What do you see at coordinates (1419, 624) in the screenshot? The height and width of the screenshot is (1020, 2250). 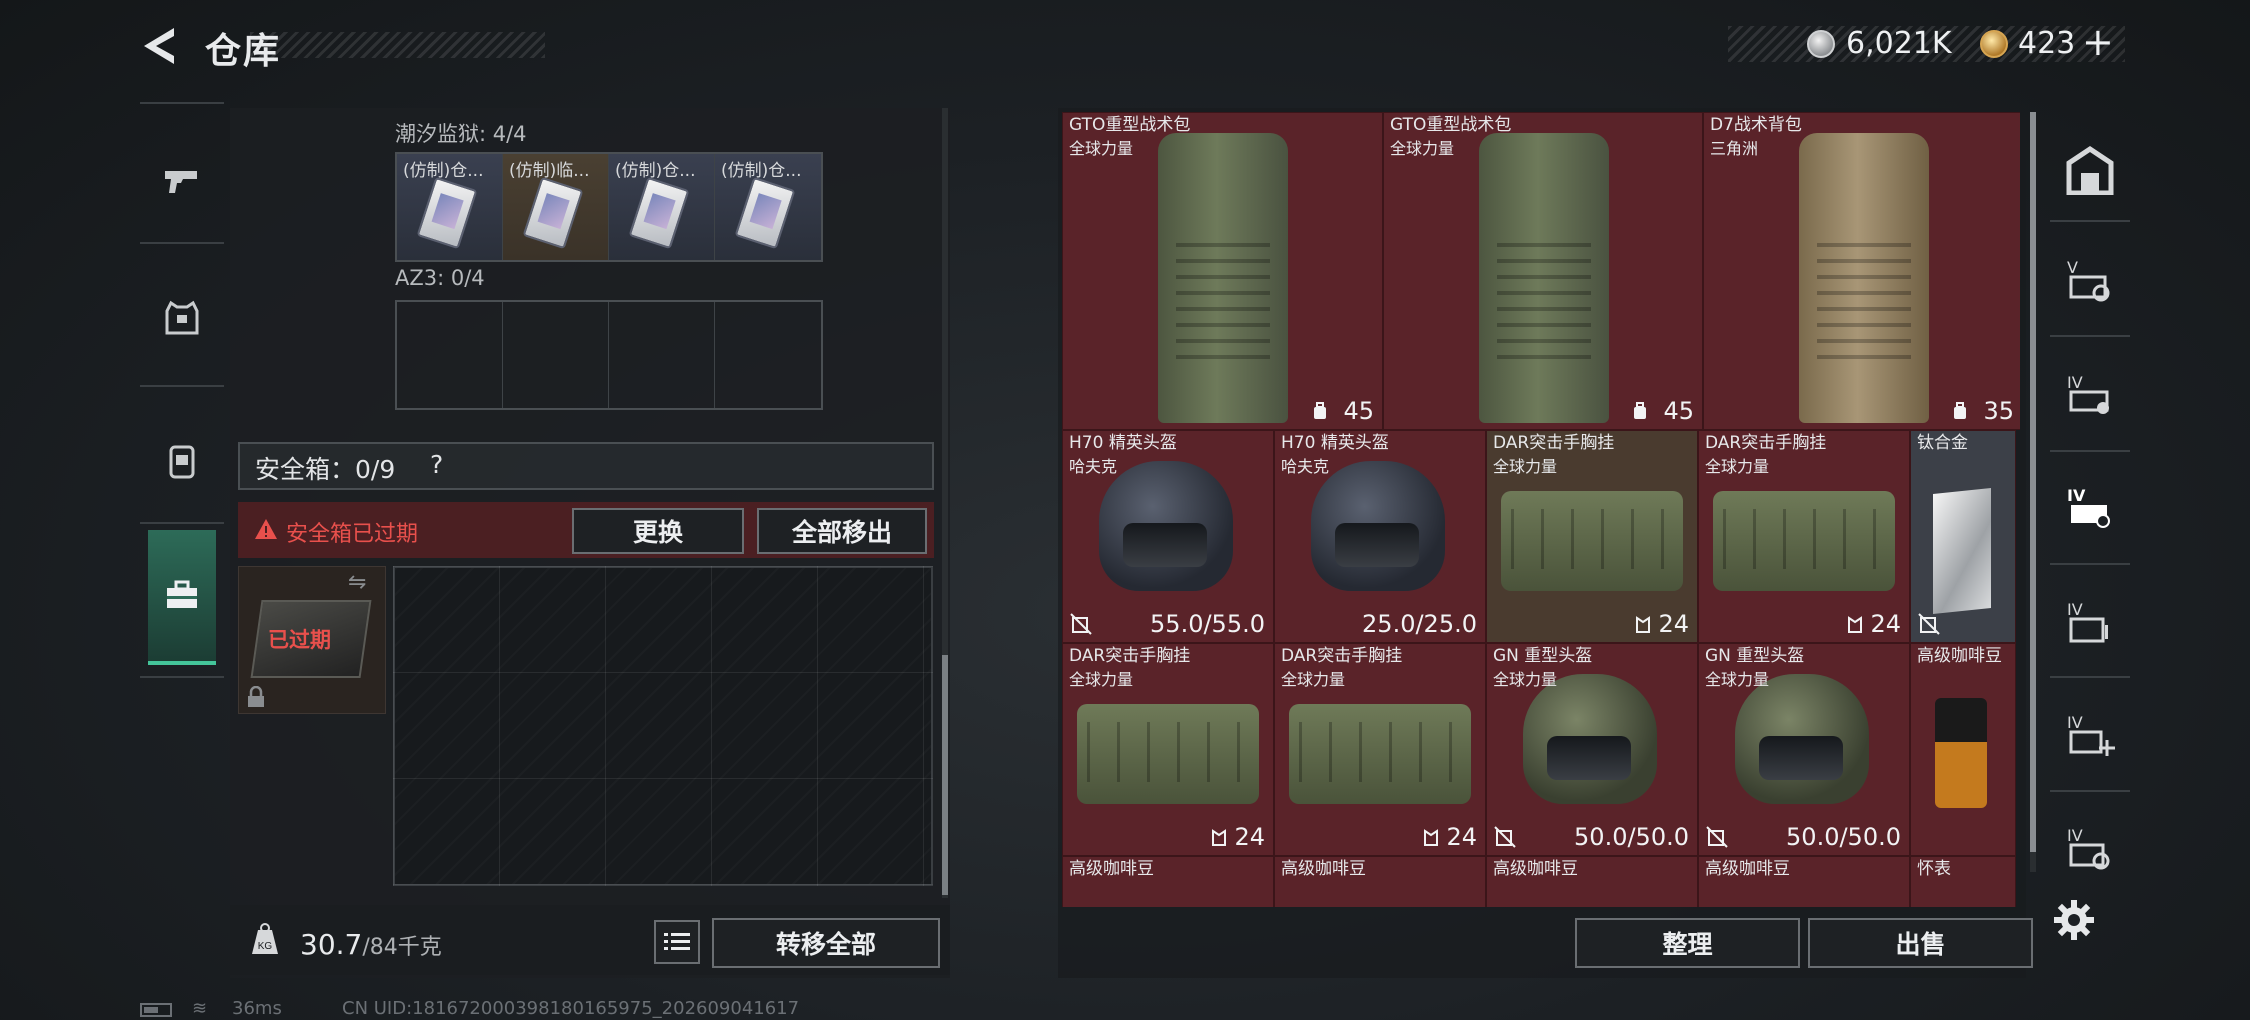 I see `item-durability: 25.0/25.0` at bounding box center [1419, 624].